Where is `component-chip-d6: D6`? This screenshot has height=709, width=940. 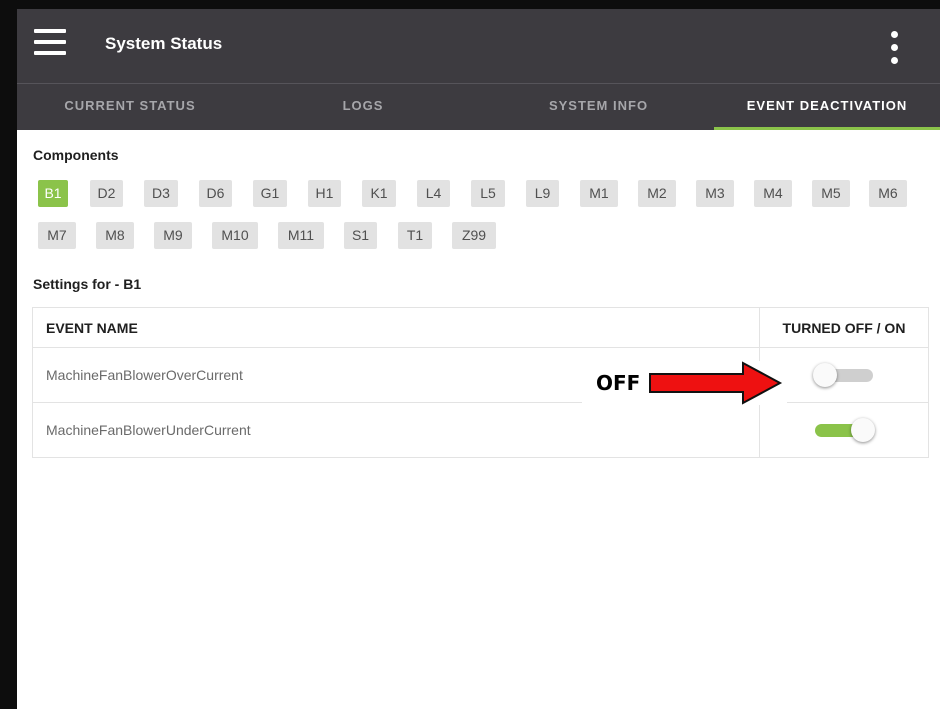
component-chip-d6: D6 is located at coordinates (215, 193).